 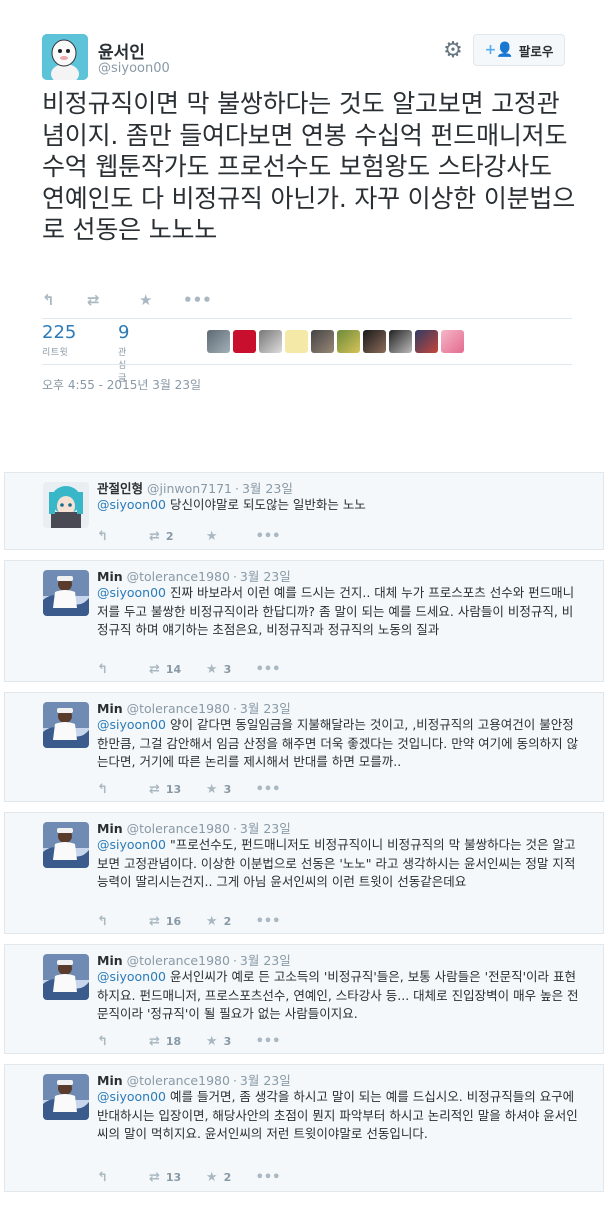 I want to click on like-stat: 9 관심글, so click(x=123, y=353).